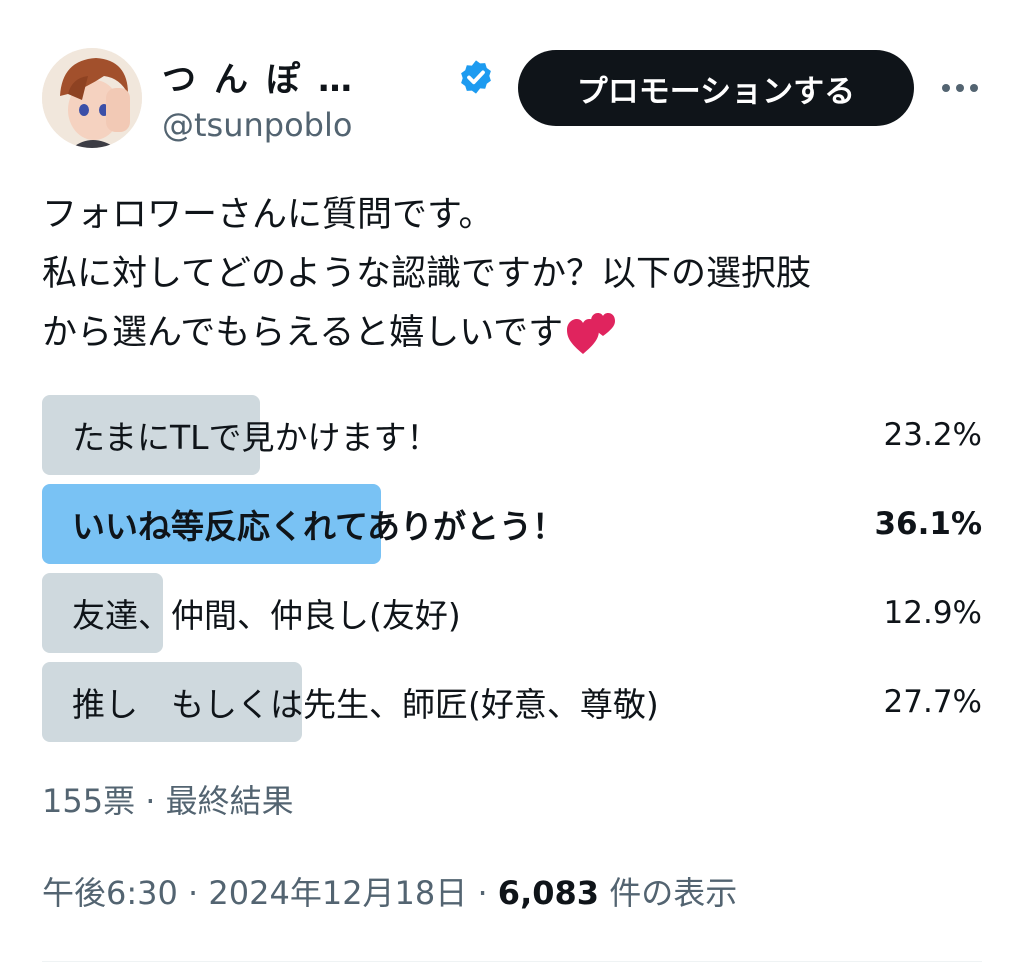 This screenshot has width=1024, height=965. I want to click on two-hearts-icon, so click(591, 333).